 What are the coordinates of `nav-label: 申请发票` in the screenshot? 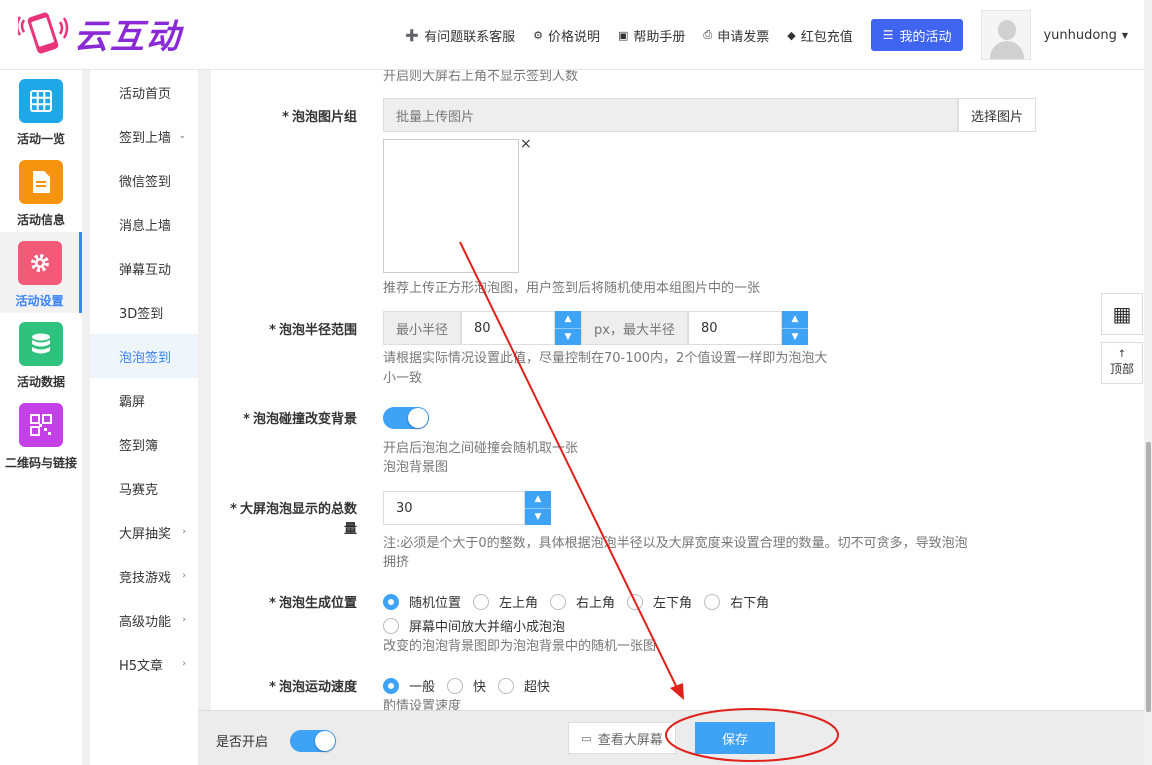 It's located at (743, 37).